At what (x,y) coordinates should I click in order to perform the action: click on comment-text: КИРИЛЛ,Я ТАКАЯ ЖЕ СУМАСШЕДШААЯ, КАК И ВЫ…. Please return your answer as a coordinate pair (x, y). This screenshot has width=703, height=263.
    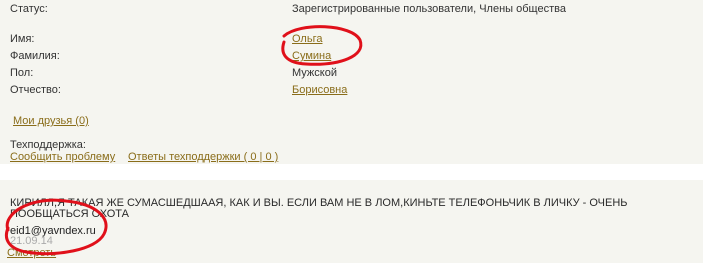
    Looking at the image, I should click on (319, 208).